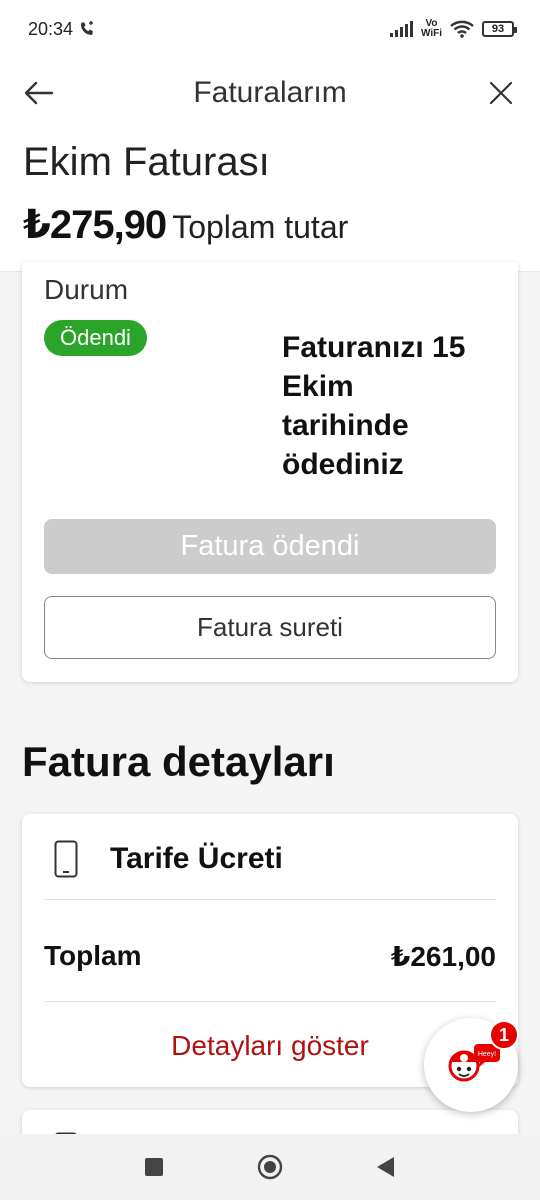  Describe the element at coordinates (270, 627) in the screenshot. I see `bill-copy-button: Fatura sureti` at that location.